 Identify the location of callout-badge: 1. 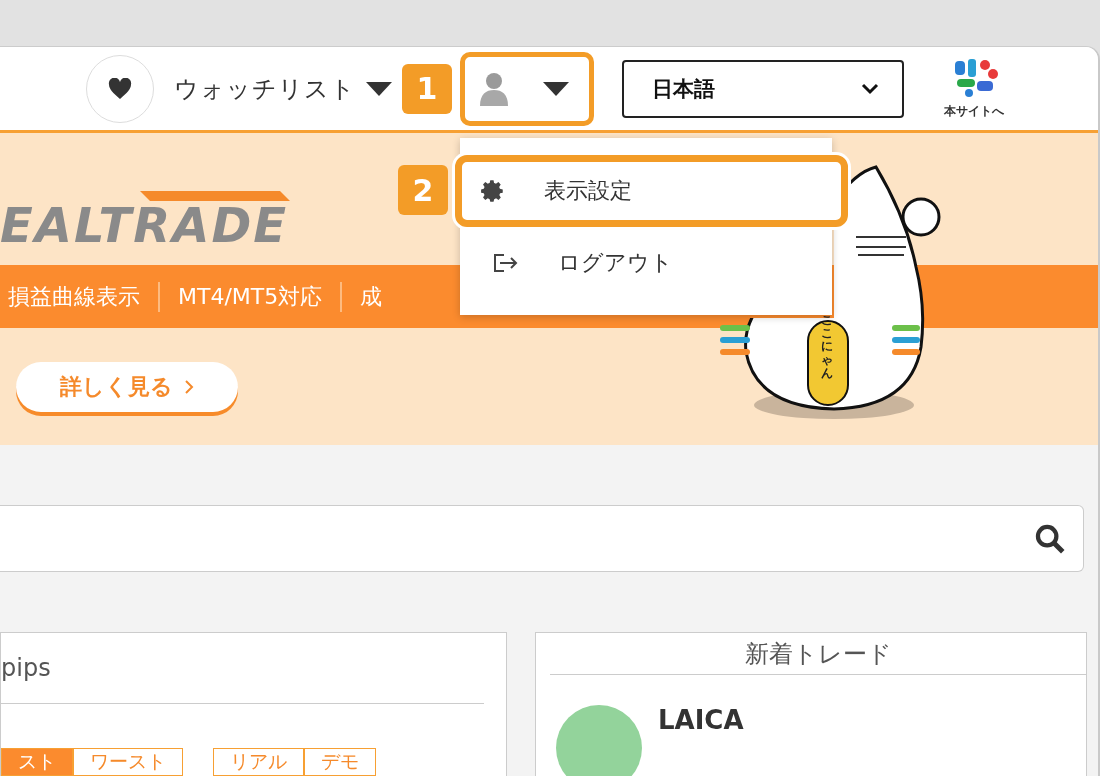
(427, 88).